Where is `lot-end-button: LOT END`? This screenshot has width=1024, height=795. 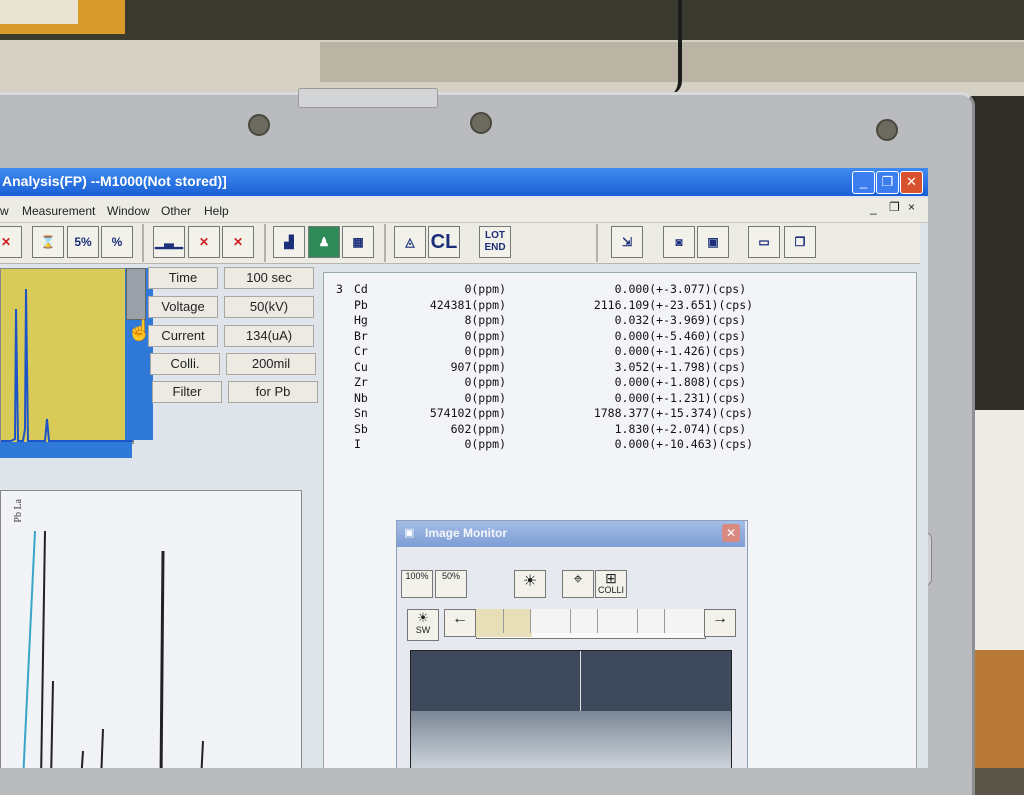
lot-end-button: LOT END is located at coordinates (495, 242).